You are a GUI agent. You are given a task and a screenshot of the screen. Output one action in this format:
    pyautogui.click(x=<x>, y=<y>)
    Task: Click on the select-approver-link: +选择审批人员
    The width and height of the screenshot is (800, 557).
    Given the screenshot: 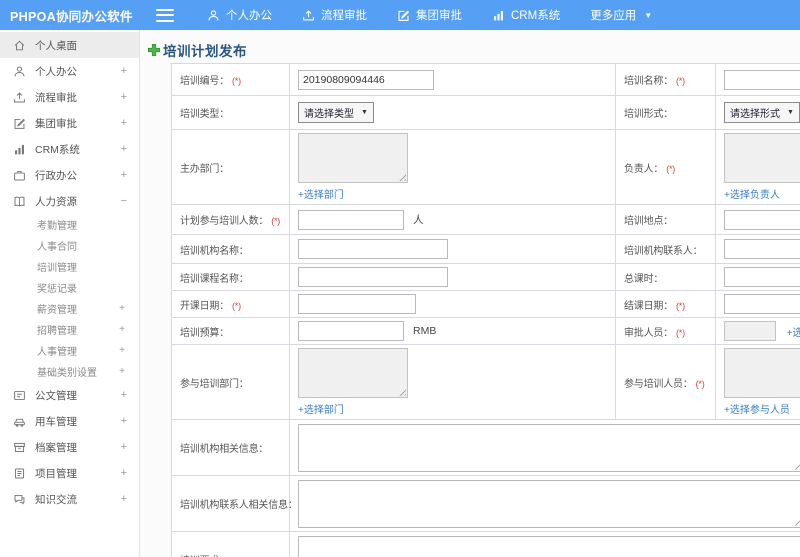 What is the action you would take?
    pyautogui.click(x=793, y=333)
    